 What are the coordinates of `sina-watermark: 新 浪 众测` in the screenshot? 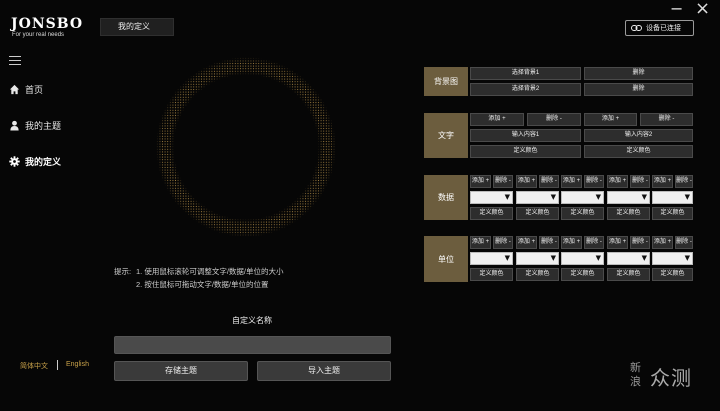 It's located at (671, 382).